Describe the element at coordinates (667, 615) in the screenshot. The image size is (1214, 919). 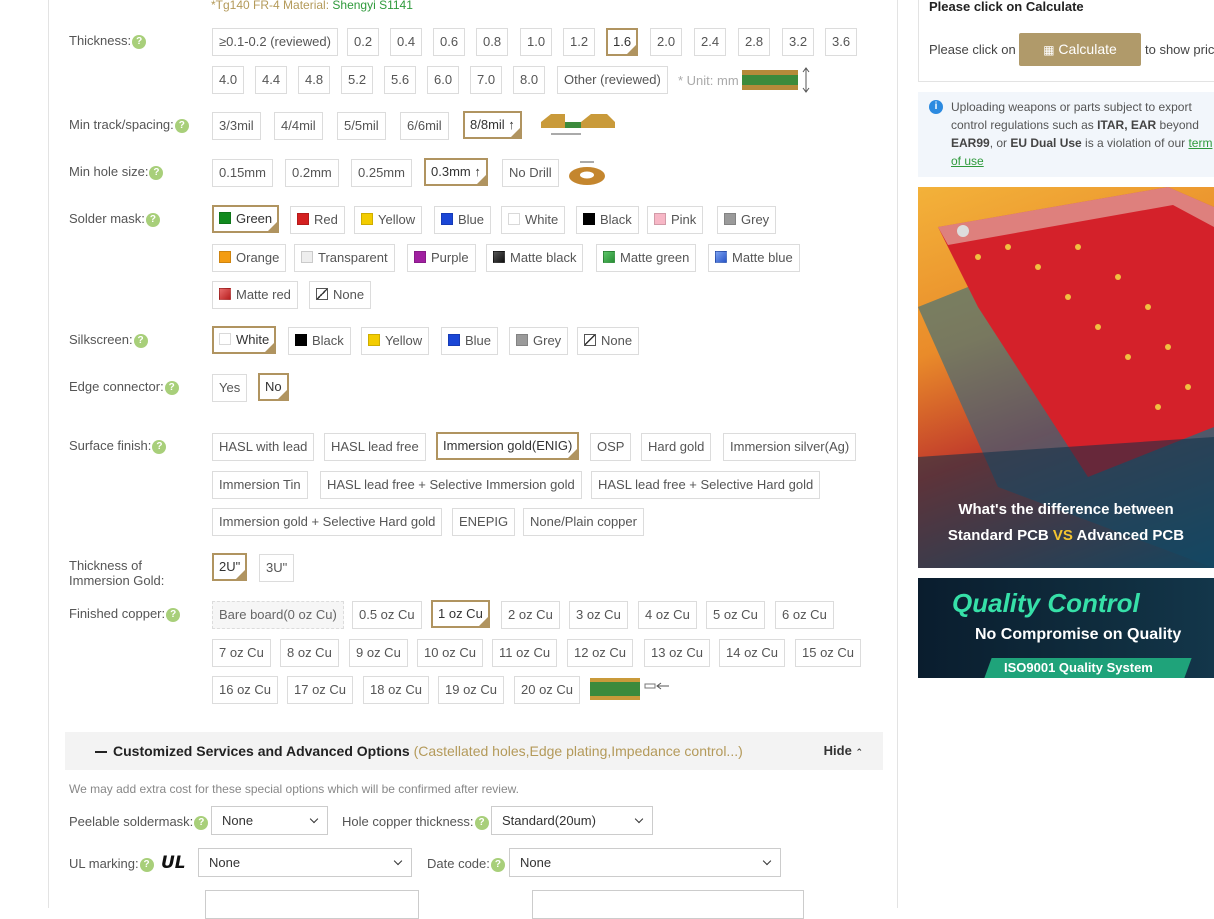
I see `copper-option: 4 oz Cu` at that location.